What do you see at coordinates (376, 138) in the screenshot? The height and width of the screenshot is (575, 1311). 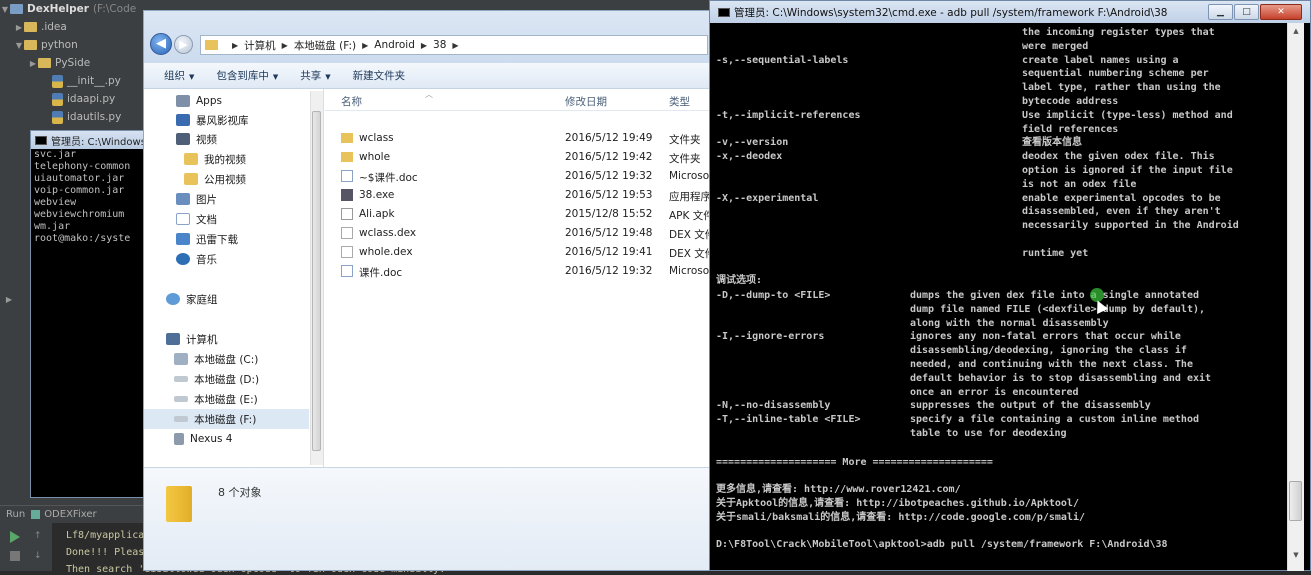 I see `file-name: wclass` at bounding box center [376, 138].